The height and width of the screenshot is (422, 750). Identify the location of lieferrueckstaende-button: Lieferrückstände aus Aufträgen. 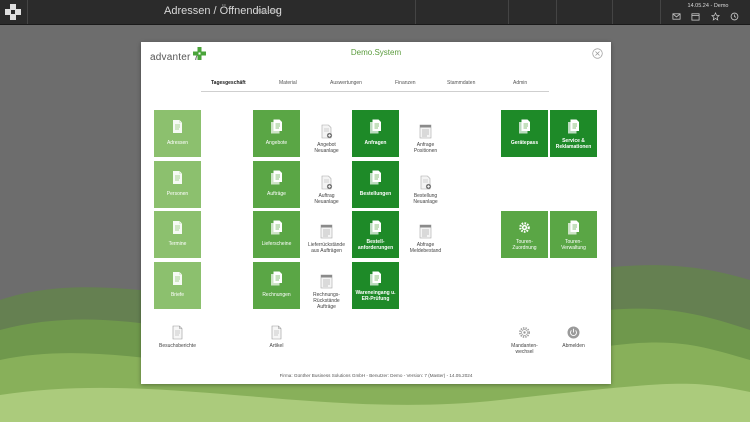
(326, 239).